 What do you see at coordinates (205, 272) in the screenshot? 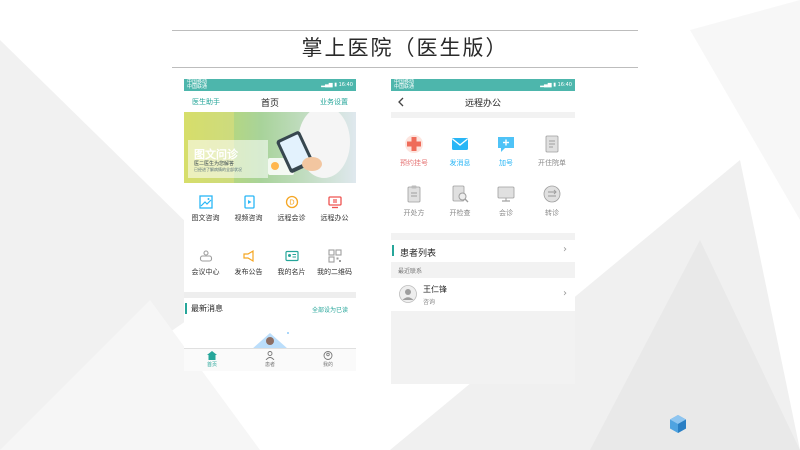
I see `grid-label: 会议中心` at bounding box center [205, 272].